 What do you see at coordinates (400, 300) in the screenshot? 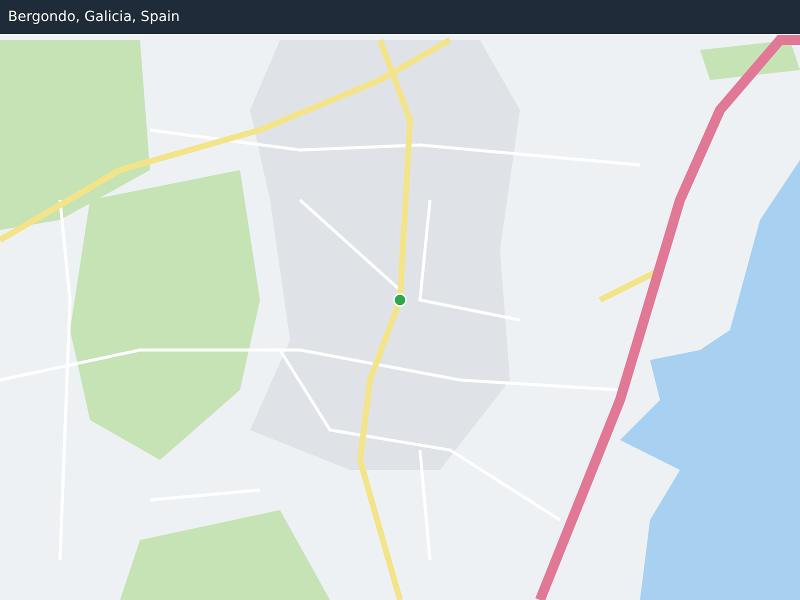
I see `location-pin-icon` at bounding box center [400, 300].